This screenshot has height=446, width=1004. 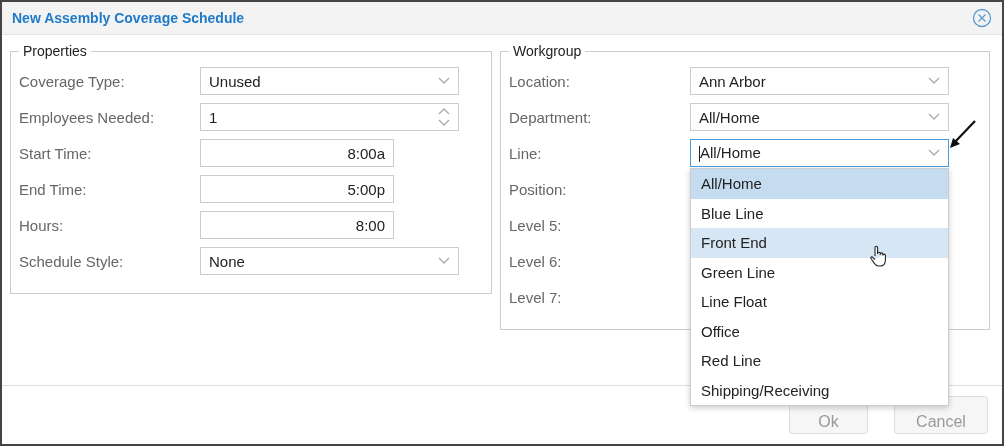 What do you see at coordinates (536, 297) in the screenshot?
I see `field-label: Level 7:` at bounding box center [536, 297].